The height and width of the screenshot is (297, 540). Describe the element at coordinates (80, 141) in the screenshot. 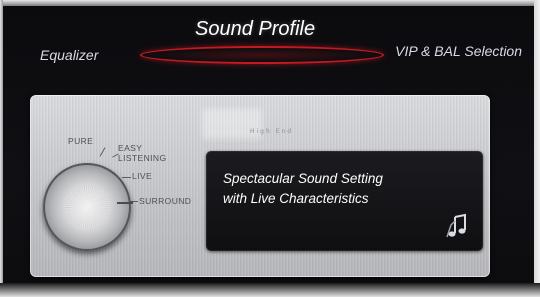

I see `knob-label-pure: PURE` at that location.